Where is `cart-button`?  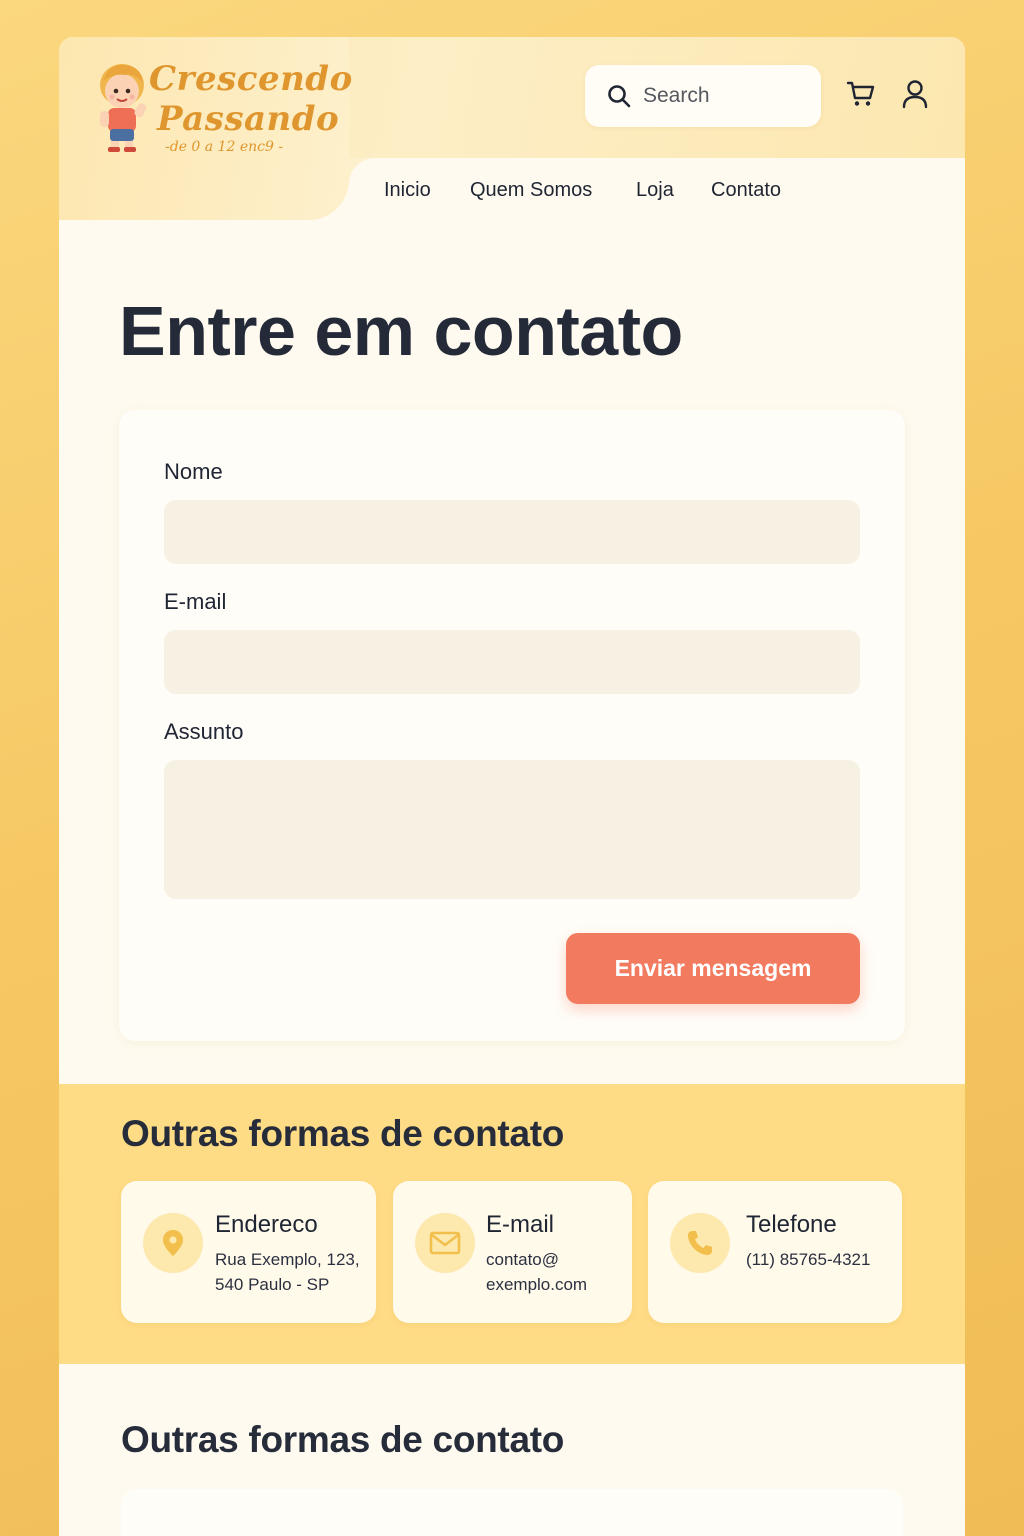 cart-button is located at coordinates (861, 94).